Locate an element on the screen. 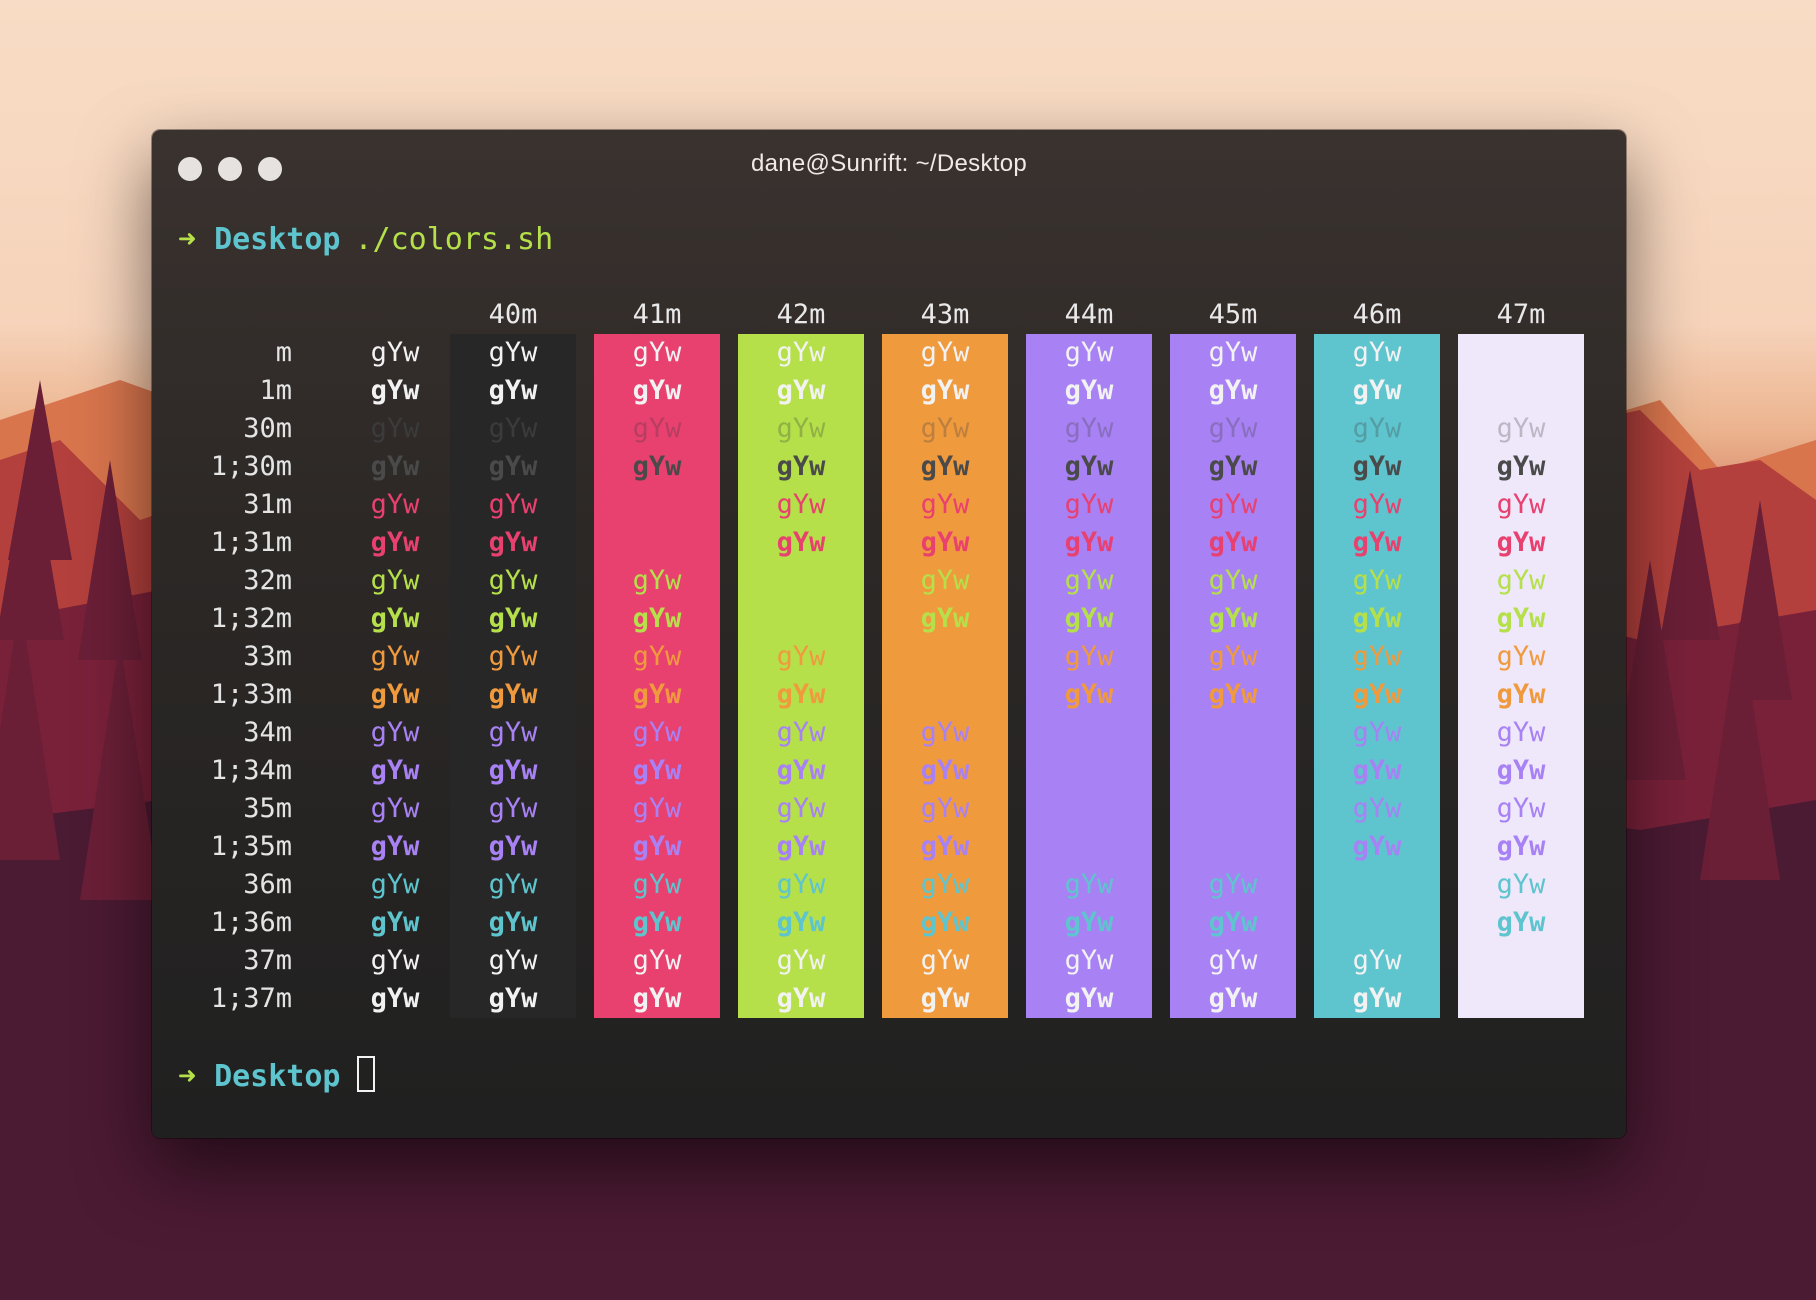 This screenshot has height=1300, width=1816. row-label: 33m is located at coordinates (267, 656).